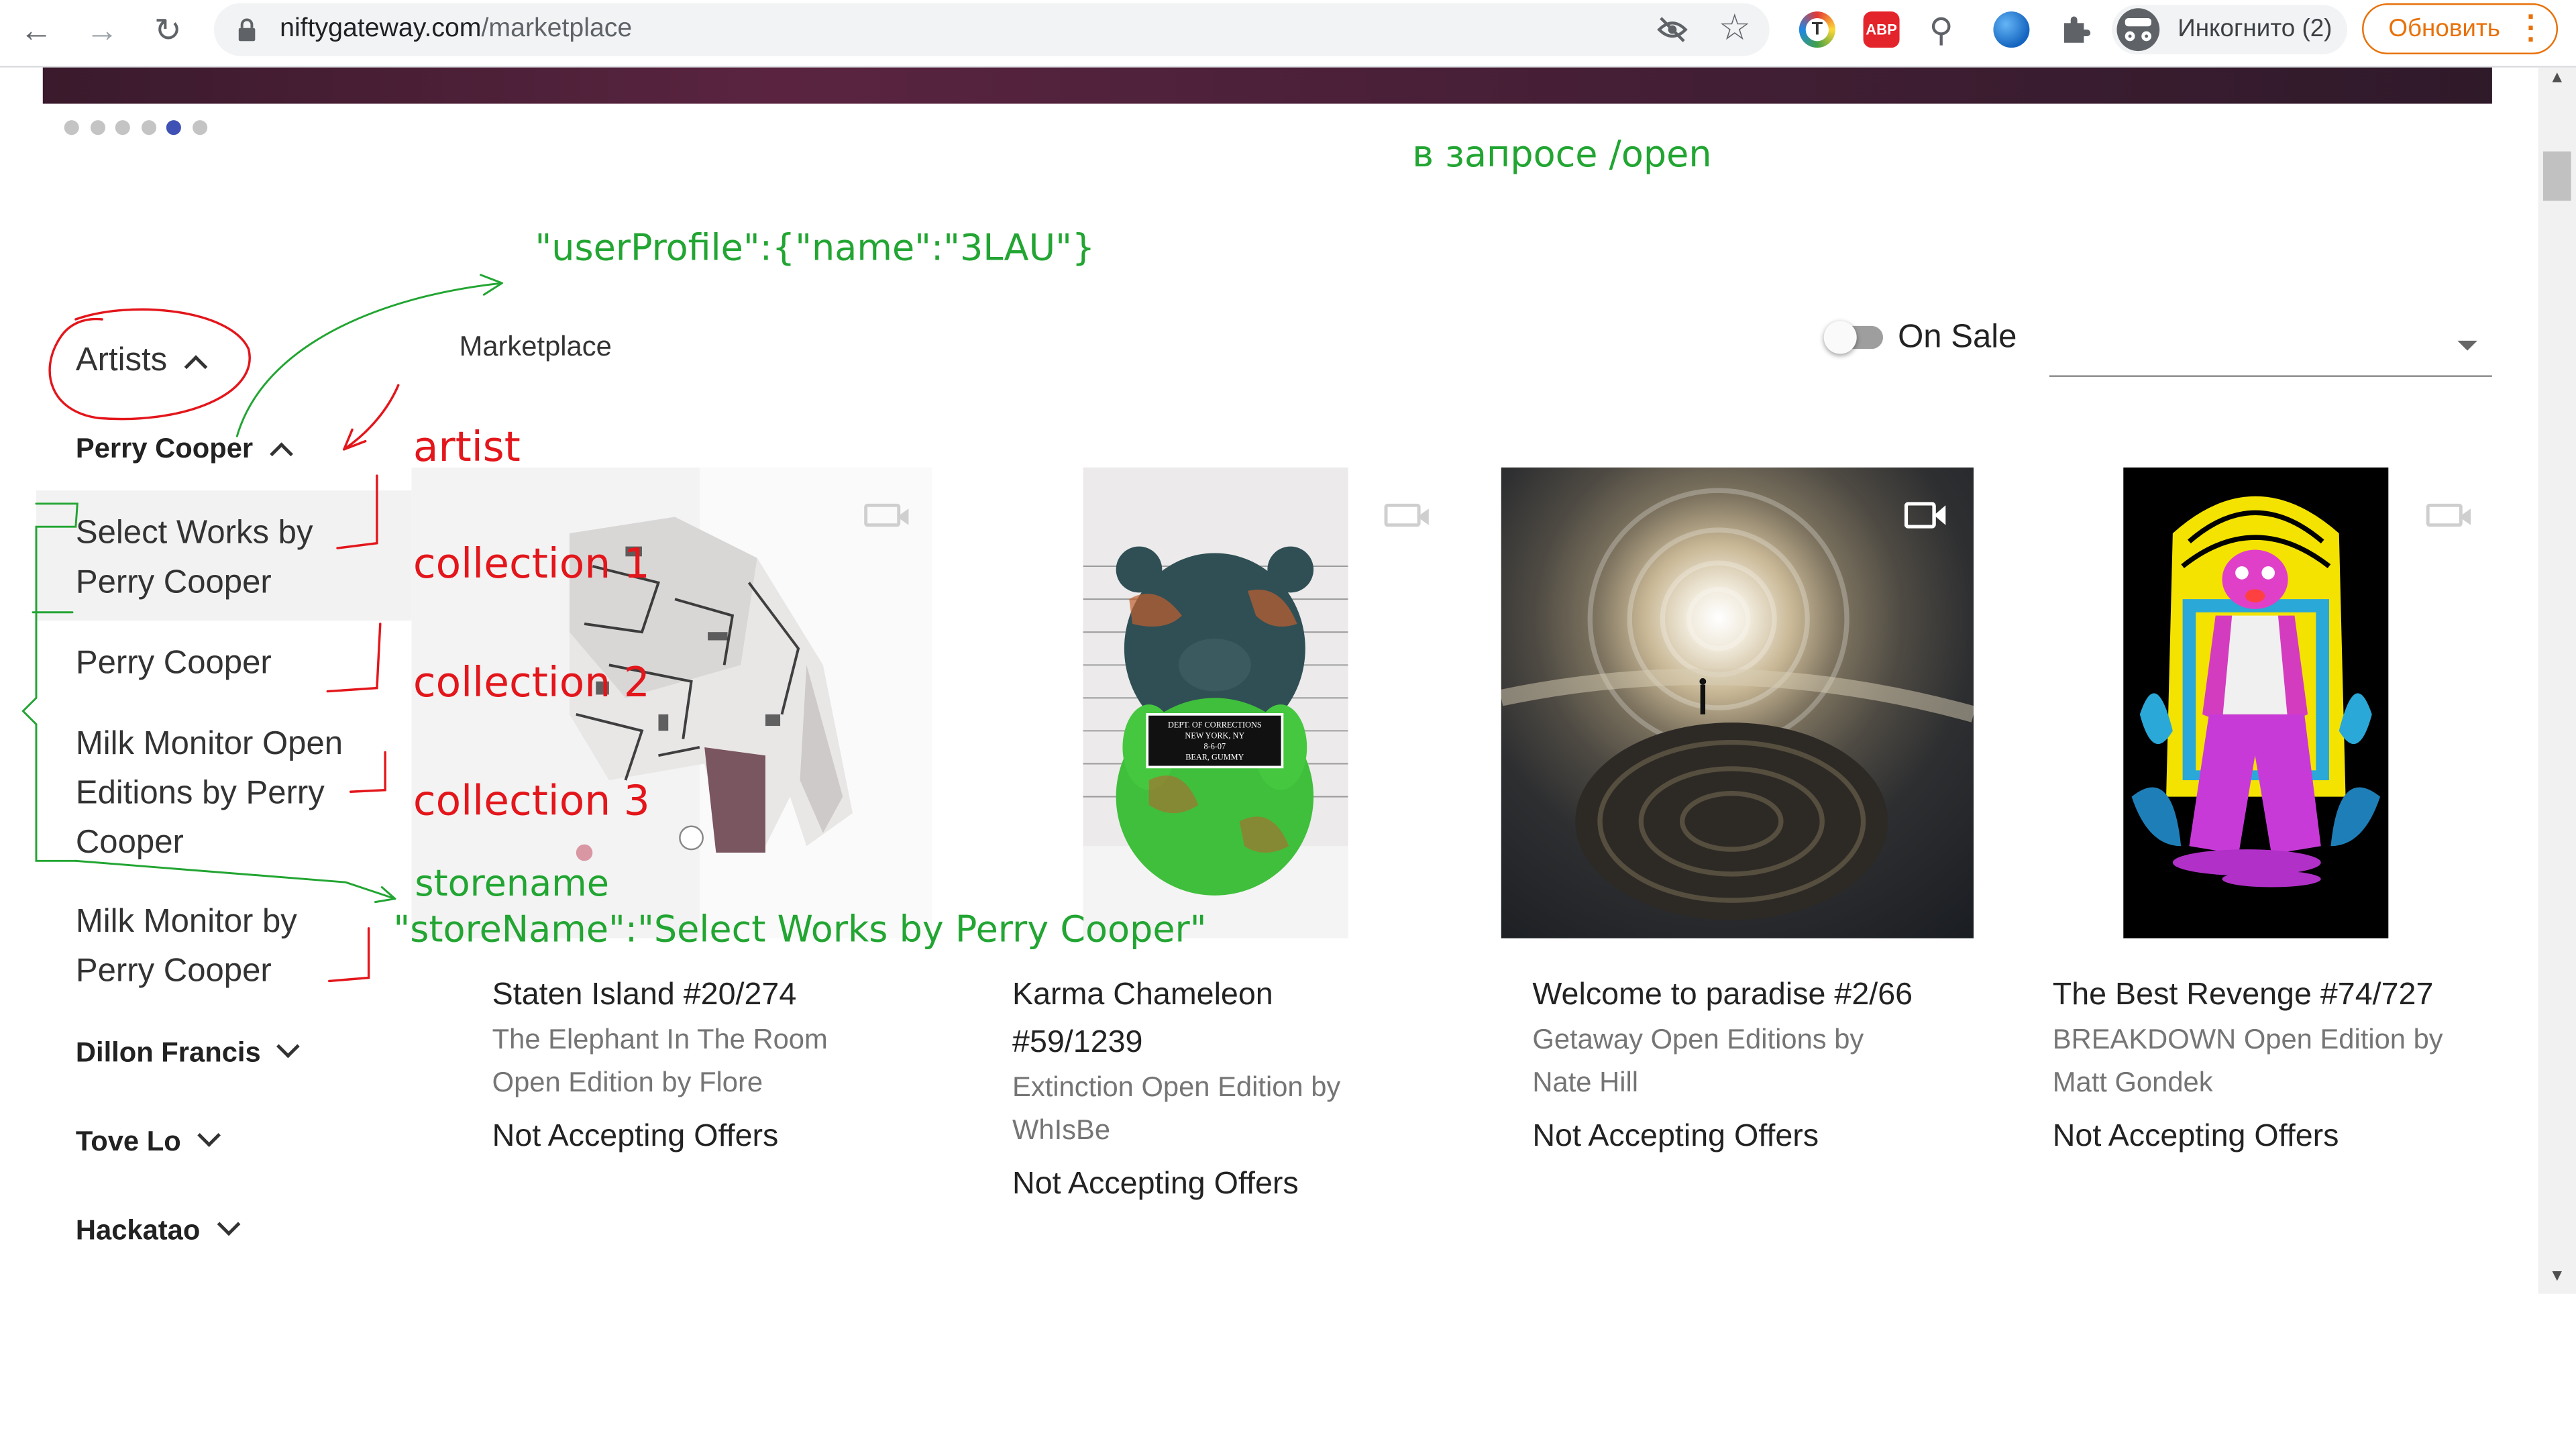 The width and height of the screenshot is (2576, 1449). Describe the element at coordinates (467, 447) in the screenshot. I see `annotation-artist: artist` at that location.